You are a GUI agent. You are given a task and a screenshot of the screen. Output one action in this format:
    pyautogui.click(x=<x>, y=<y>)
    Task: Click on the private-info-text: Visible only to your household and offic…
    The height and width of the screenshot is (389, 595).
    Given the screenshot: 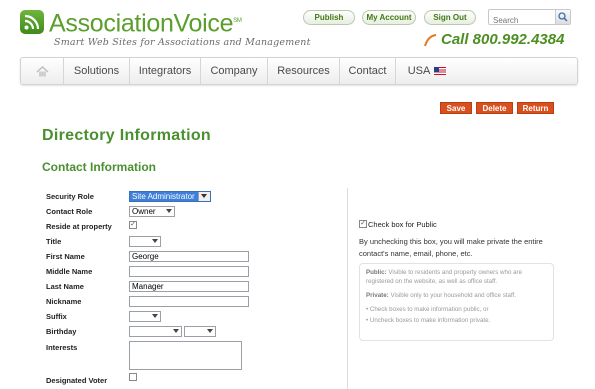 What is the action you would take?
    pyautogui.click(x=453, y=295)
    